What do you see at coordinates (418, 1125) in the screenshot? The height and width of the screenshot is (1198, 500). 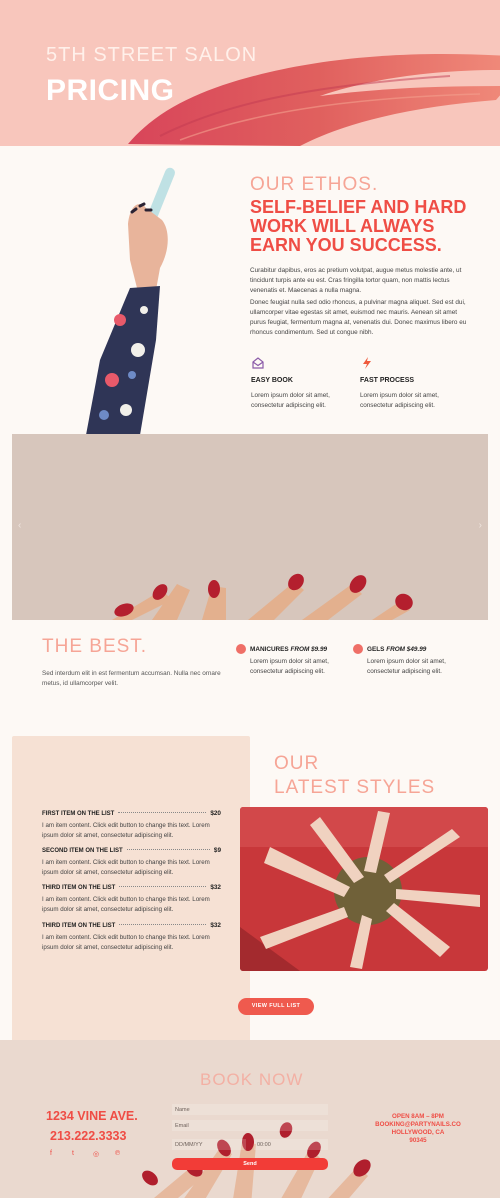 I see `booking-email: BOOKING@PARTYNAILS.CO` at bounding box center [418, 1125].